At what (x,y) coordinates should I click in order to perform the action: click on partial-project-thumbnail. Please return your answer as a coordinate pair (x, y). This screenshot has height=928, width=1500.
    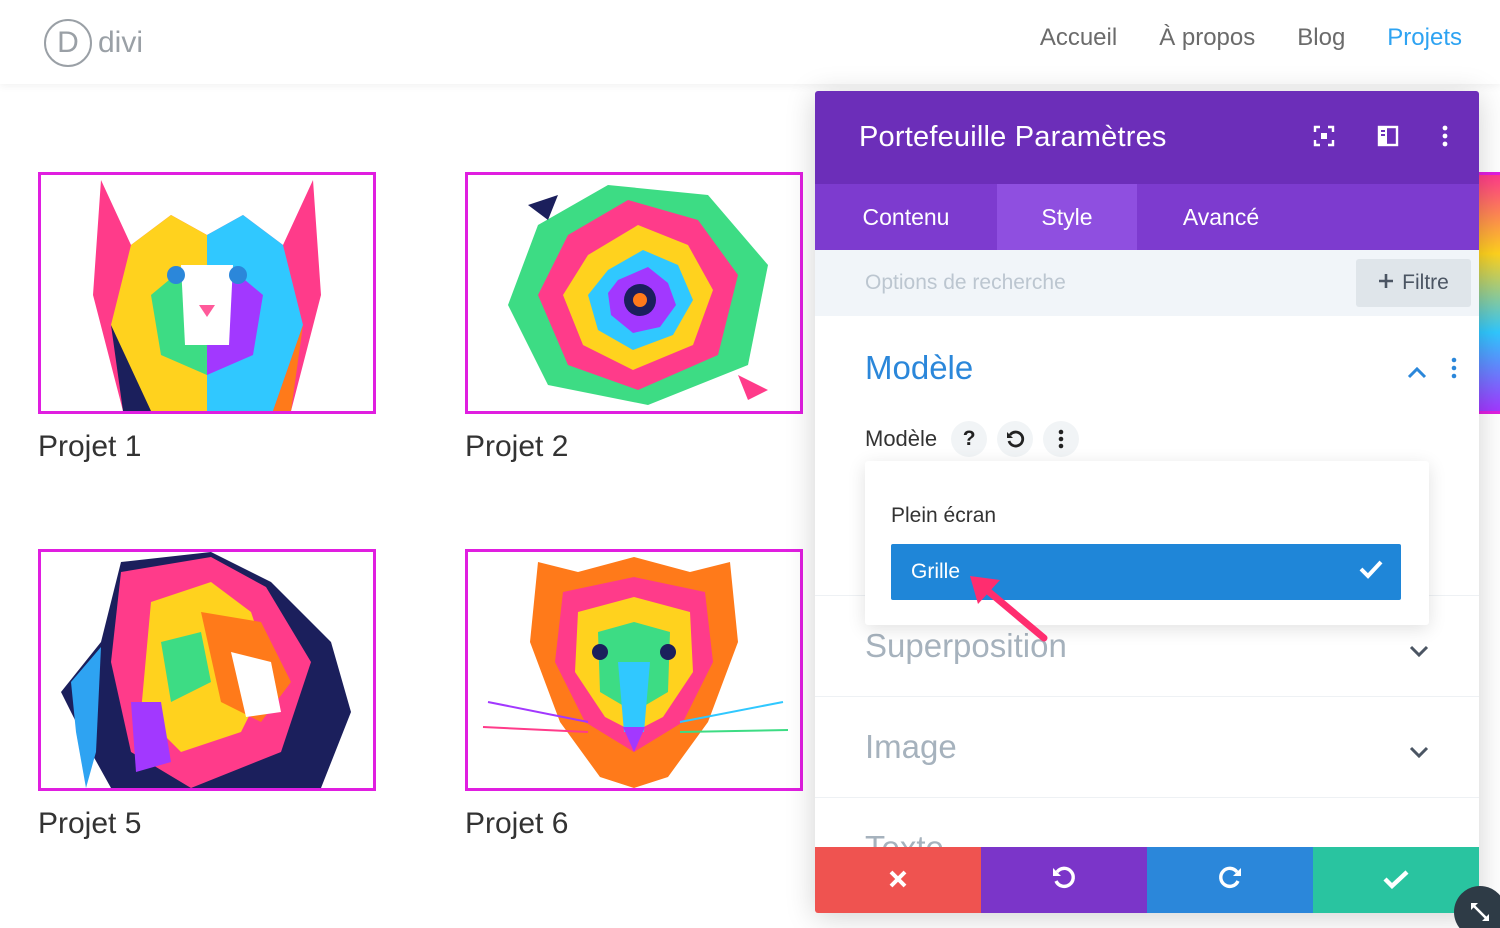
    Looking at the image, I should click on (1489, 293).